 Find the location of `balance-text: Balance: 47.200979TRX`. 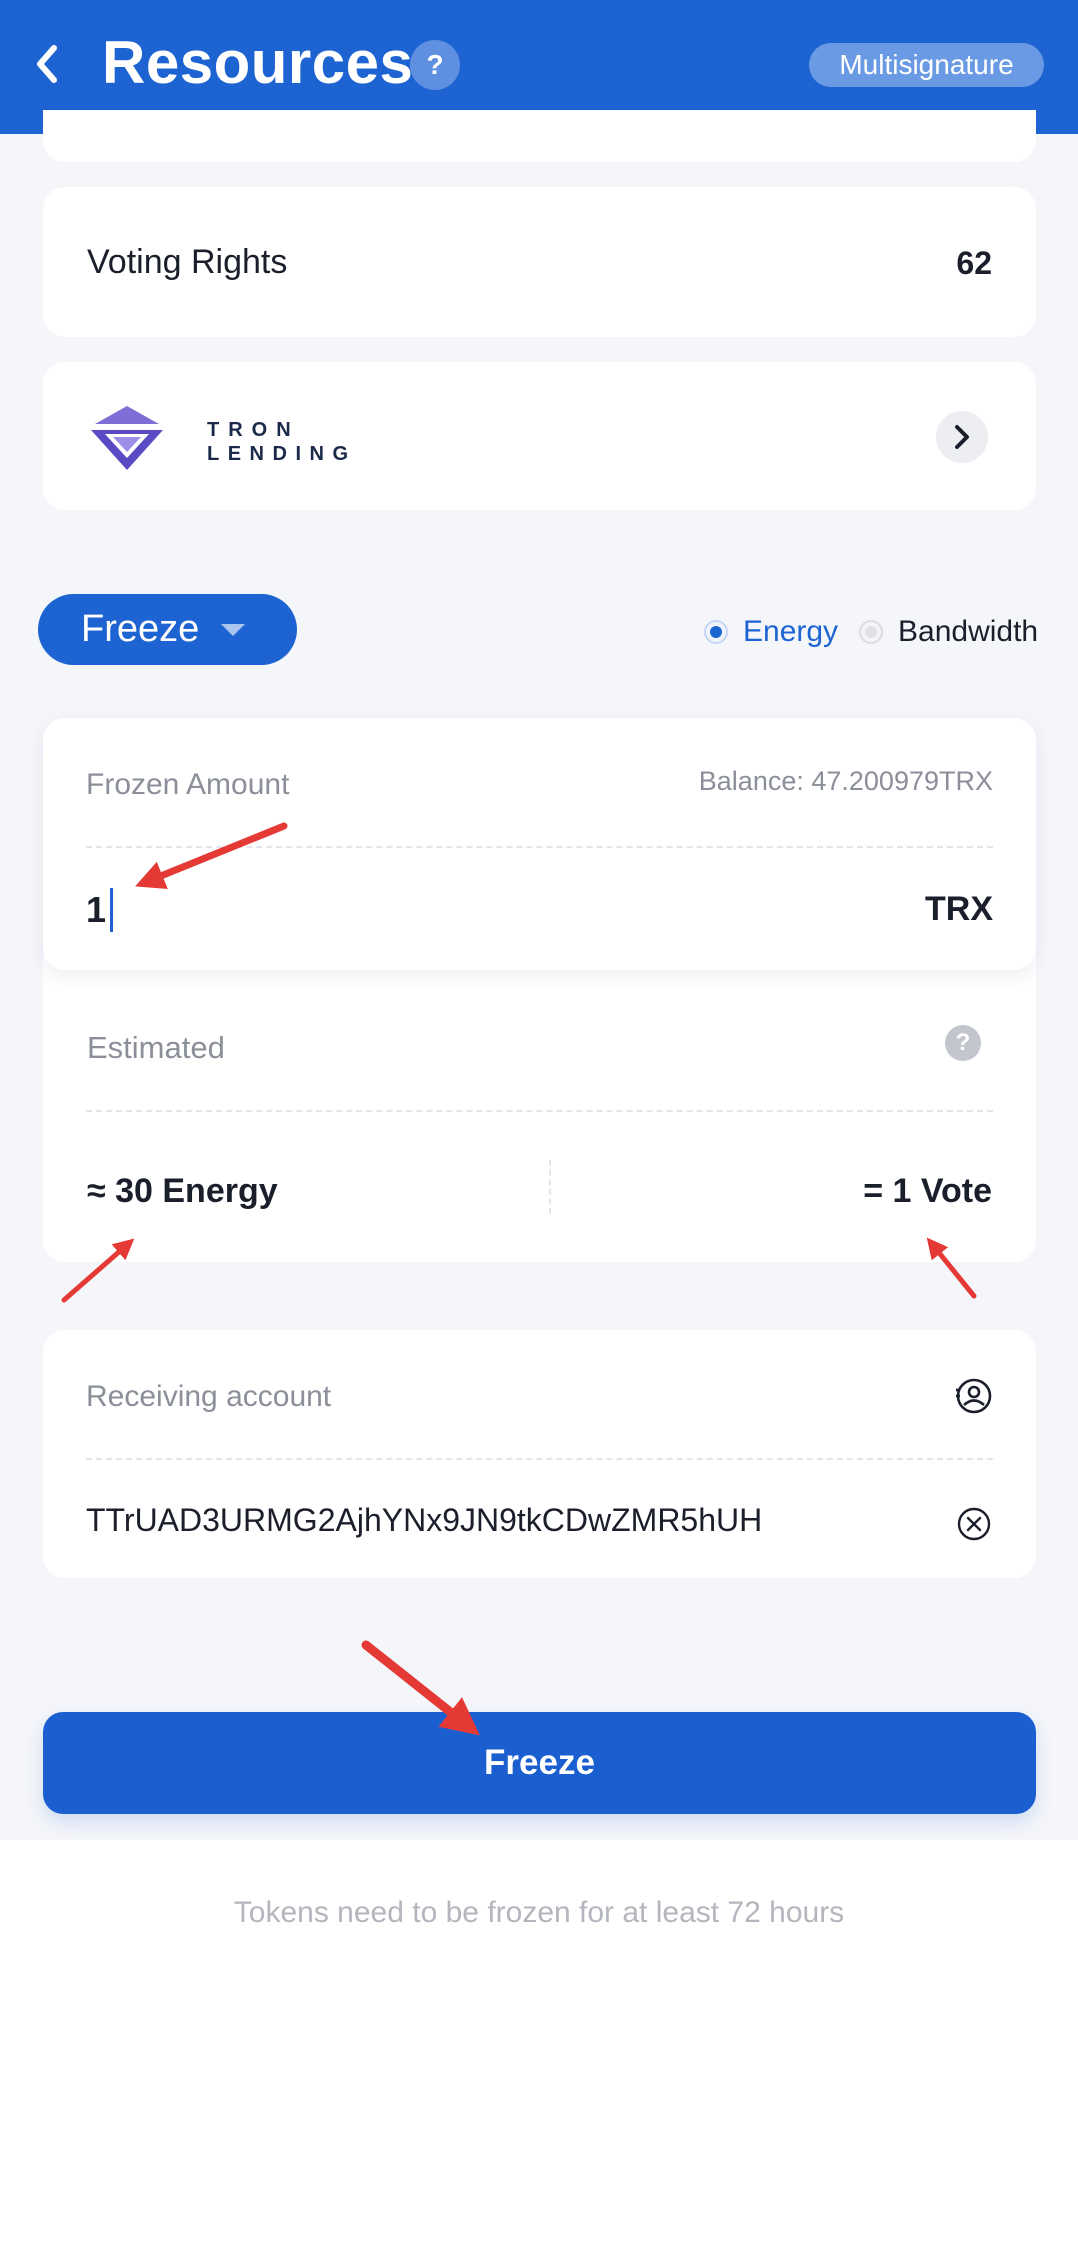

balance-text: Balance: 47.200979TRX is located at coordinates (845, 781).